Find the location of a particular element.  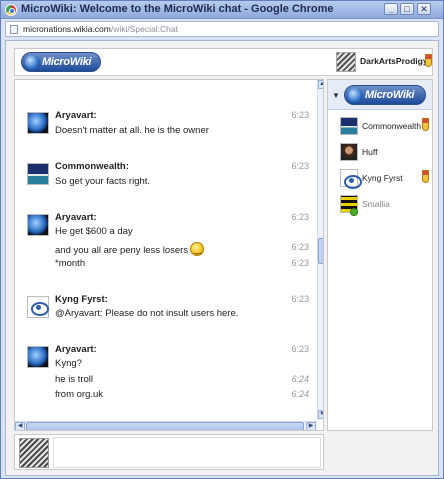

horizontal-scrollbar: ◀ ▶ is located at coordinates (166, 425).